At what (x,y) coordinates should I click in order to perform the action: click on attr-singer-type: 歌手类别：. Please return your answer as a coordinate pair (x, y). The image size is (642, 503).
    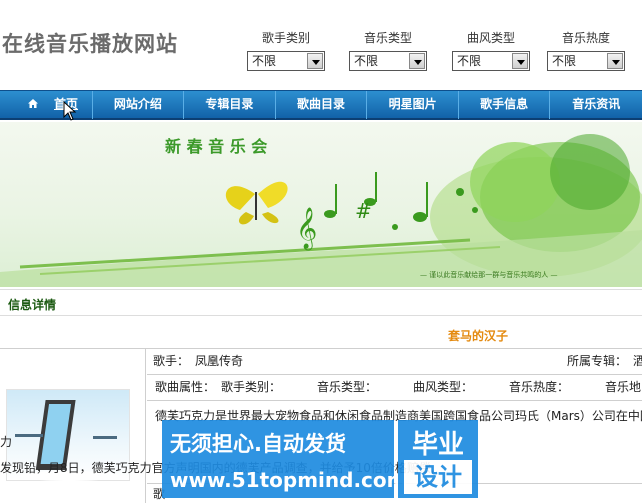
    Looking at the image, I should click on (251, 387).